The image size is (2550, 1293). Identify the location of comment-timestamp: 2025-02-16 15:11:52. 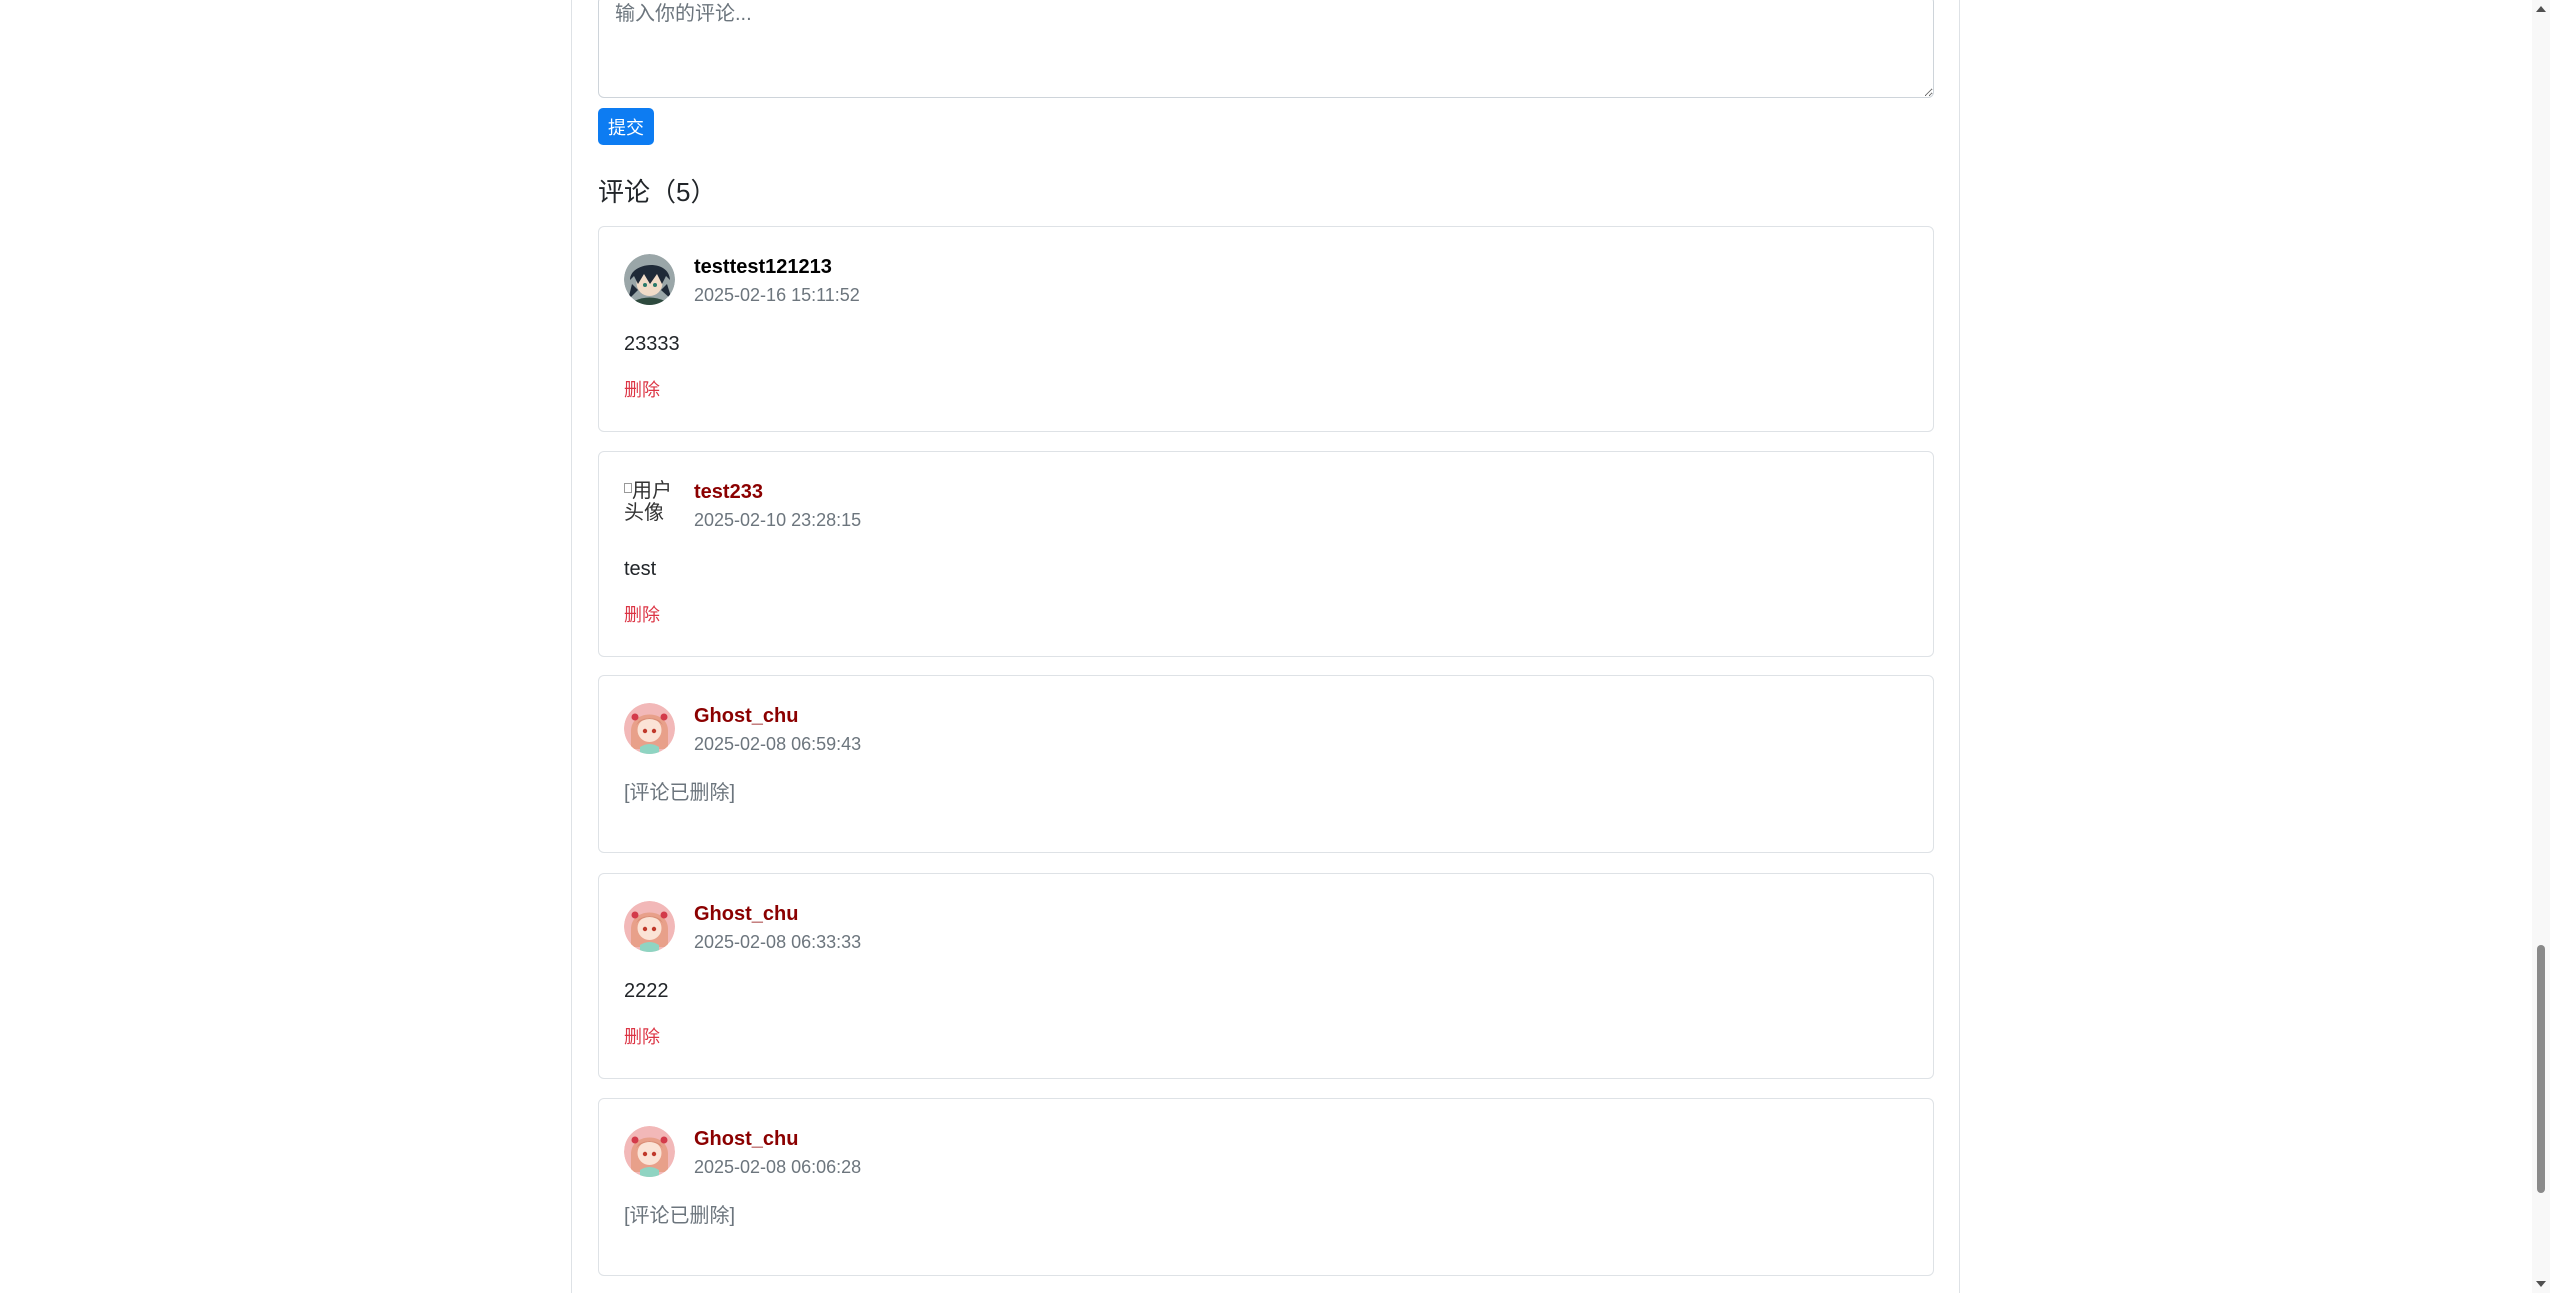
(777, 295).